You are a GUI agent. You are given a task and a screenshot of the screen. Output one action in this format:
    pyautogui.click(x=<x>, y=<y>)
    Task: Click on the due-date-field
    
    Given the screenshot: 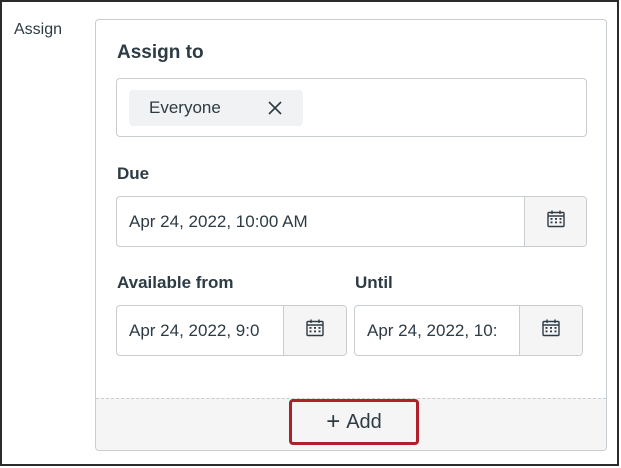 What is the action you would take?
    pyautogui.click(x=351, y=221)
    